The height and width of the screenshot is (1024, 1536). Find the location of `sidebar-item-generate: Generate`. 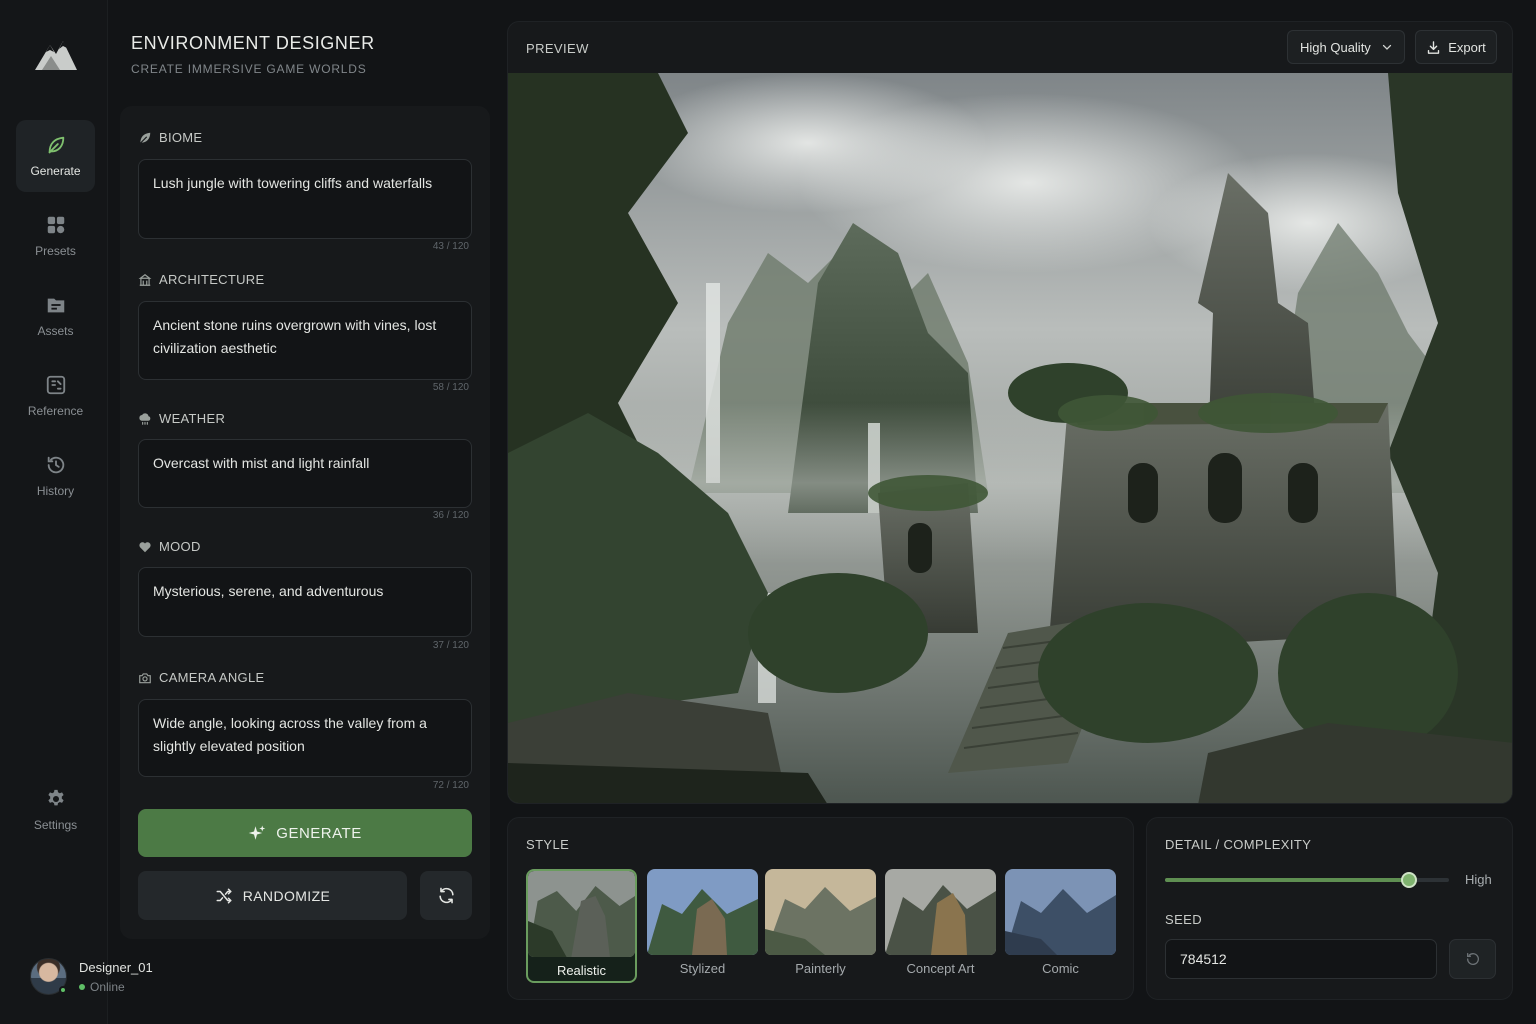

sidebar-item-generate: Generate is located at coordinates (55, 156).